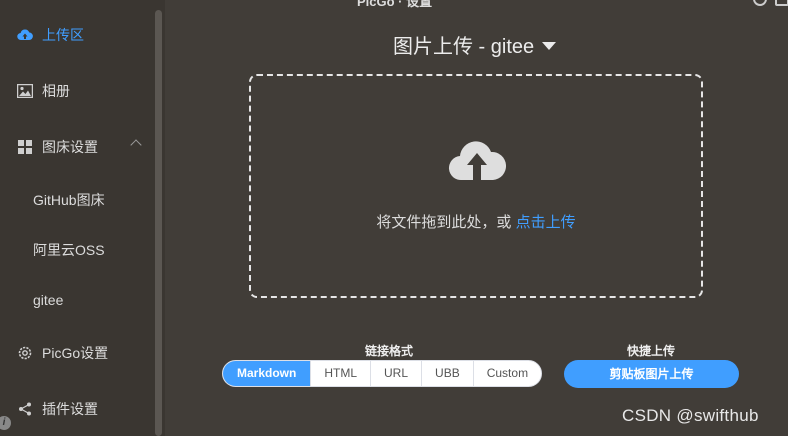  Describe the element at coordinates (651, 351) in the screenshot. I see `quick-upload-label: 快捷上传` at that location.